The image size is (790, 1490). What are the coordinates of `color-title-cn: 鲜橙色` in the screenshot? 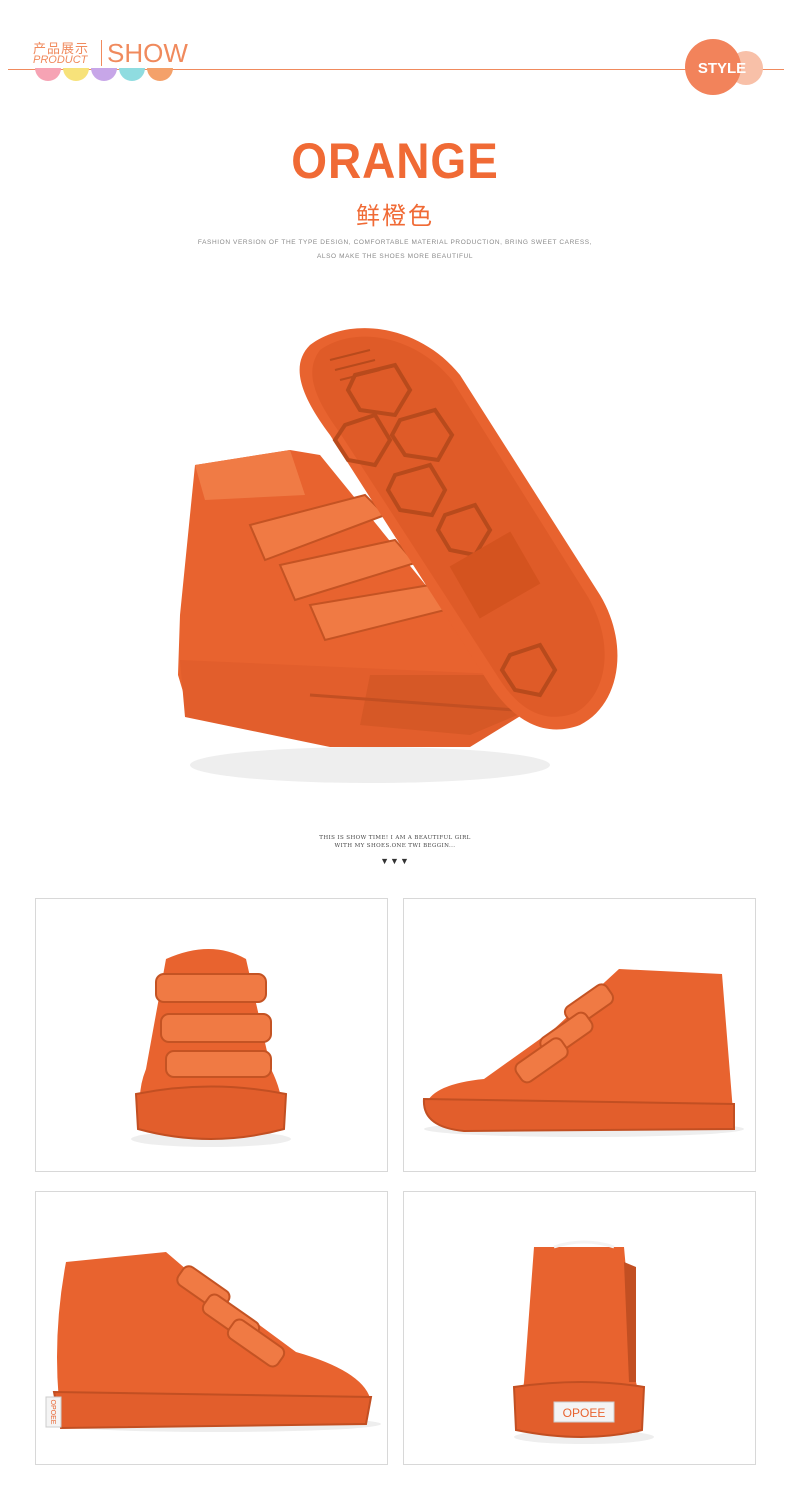 It's located at (395, 216).